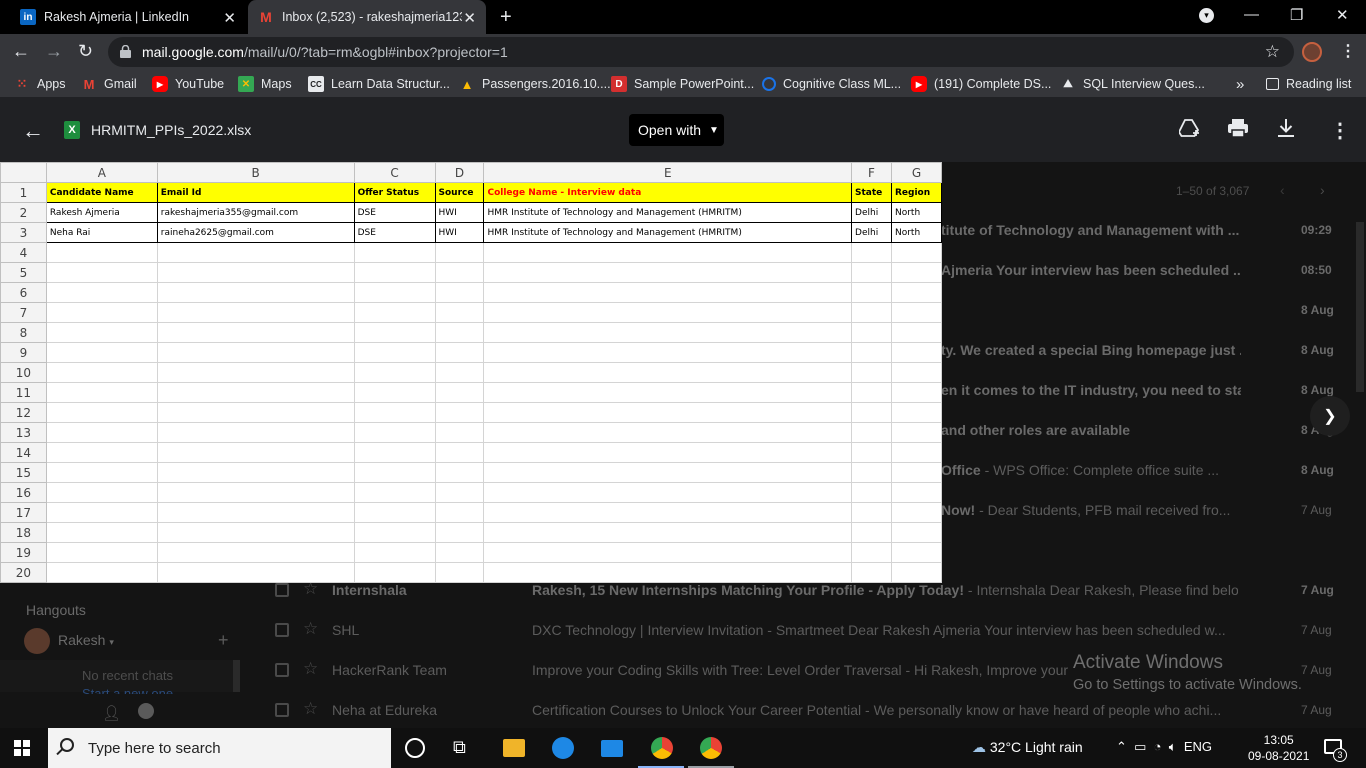  I want to click on reload-button: ↻, so click(85, 51).